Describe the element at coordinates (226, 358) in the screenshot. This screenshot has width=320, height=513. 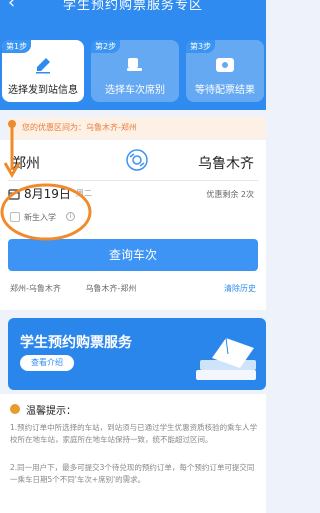
I see `books-illustration` at that location.